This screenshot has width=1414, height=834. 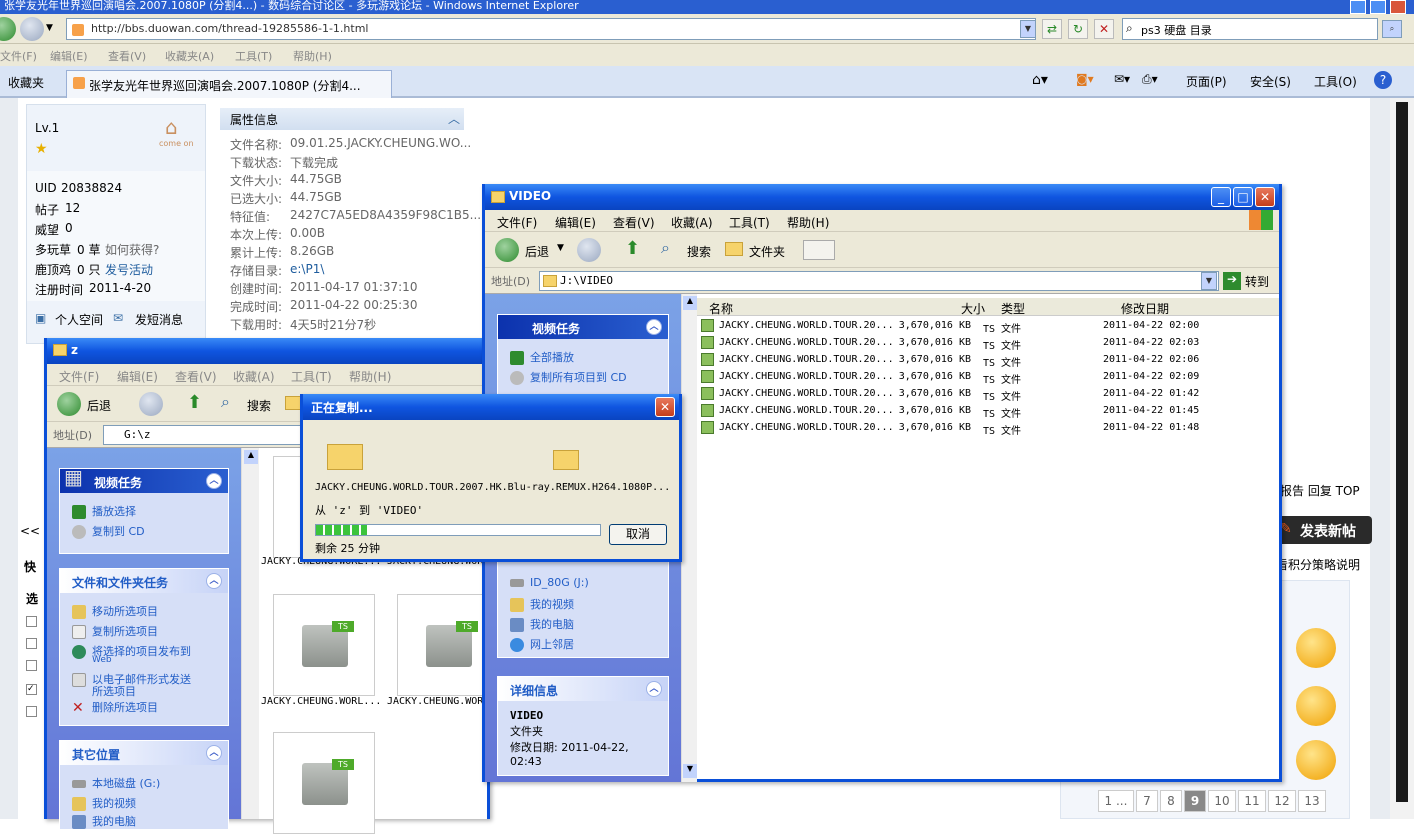 What do you see at coordinates (1252, 801) in the screenshot?
I see `page-link: 11` at bounding box center [1252, 801].